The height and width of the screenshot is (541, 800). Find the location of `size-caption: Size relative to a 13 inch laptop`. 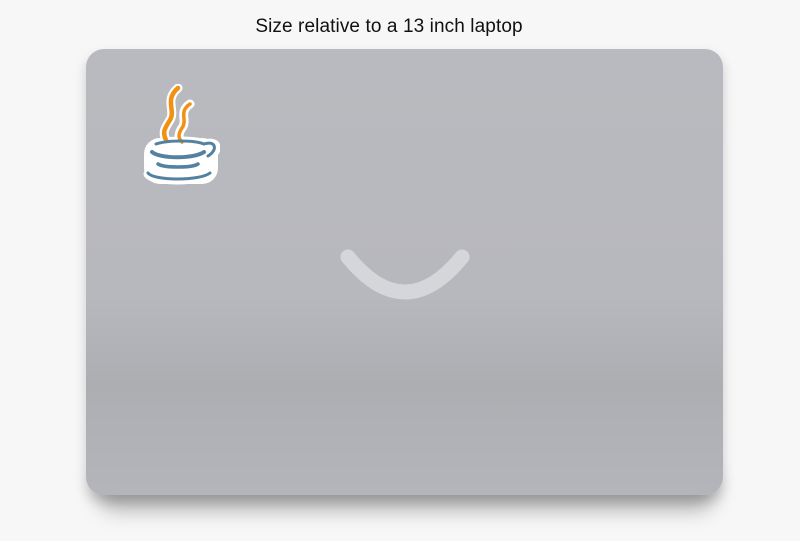

size-caption: Size relative to a 13 inch laptop is located at coordinates (389, 26).